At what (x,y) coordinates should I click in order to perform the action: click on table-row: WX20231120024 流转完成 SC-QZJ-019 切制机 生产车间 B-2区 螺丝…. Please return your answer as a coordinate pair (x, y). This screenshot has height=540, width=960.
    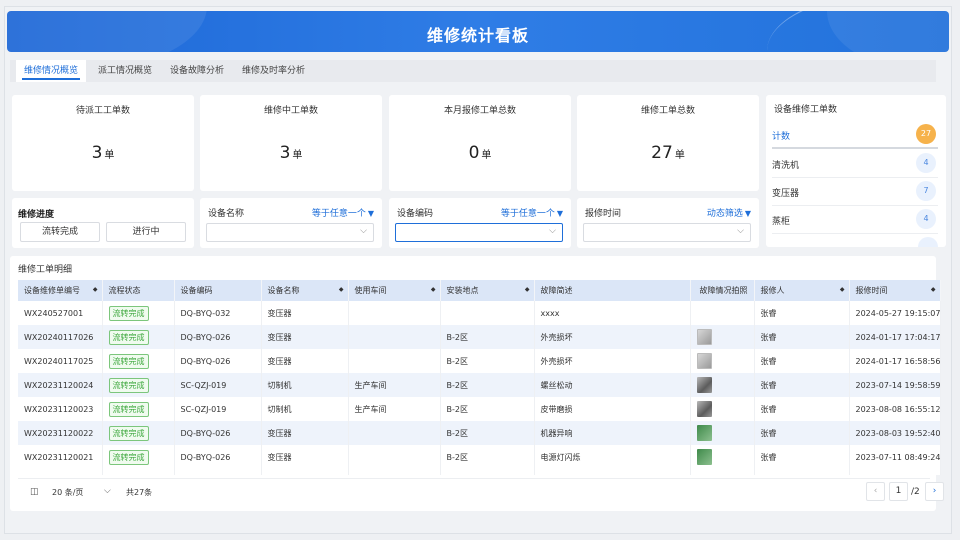
    Looking at the image, I should click on (479, 385).